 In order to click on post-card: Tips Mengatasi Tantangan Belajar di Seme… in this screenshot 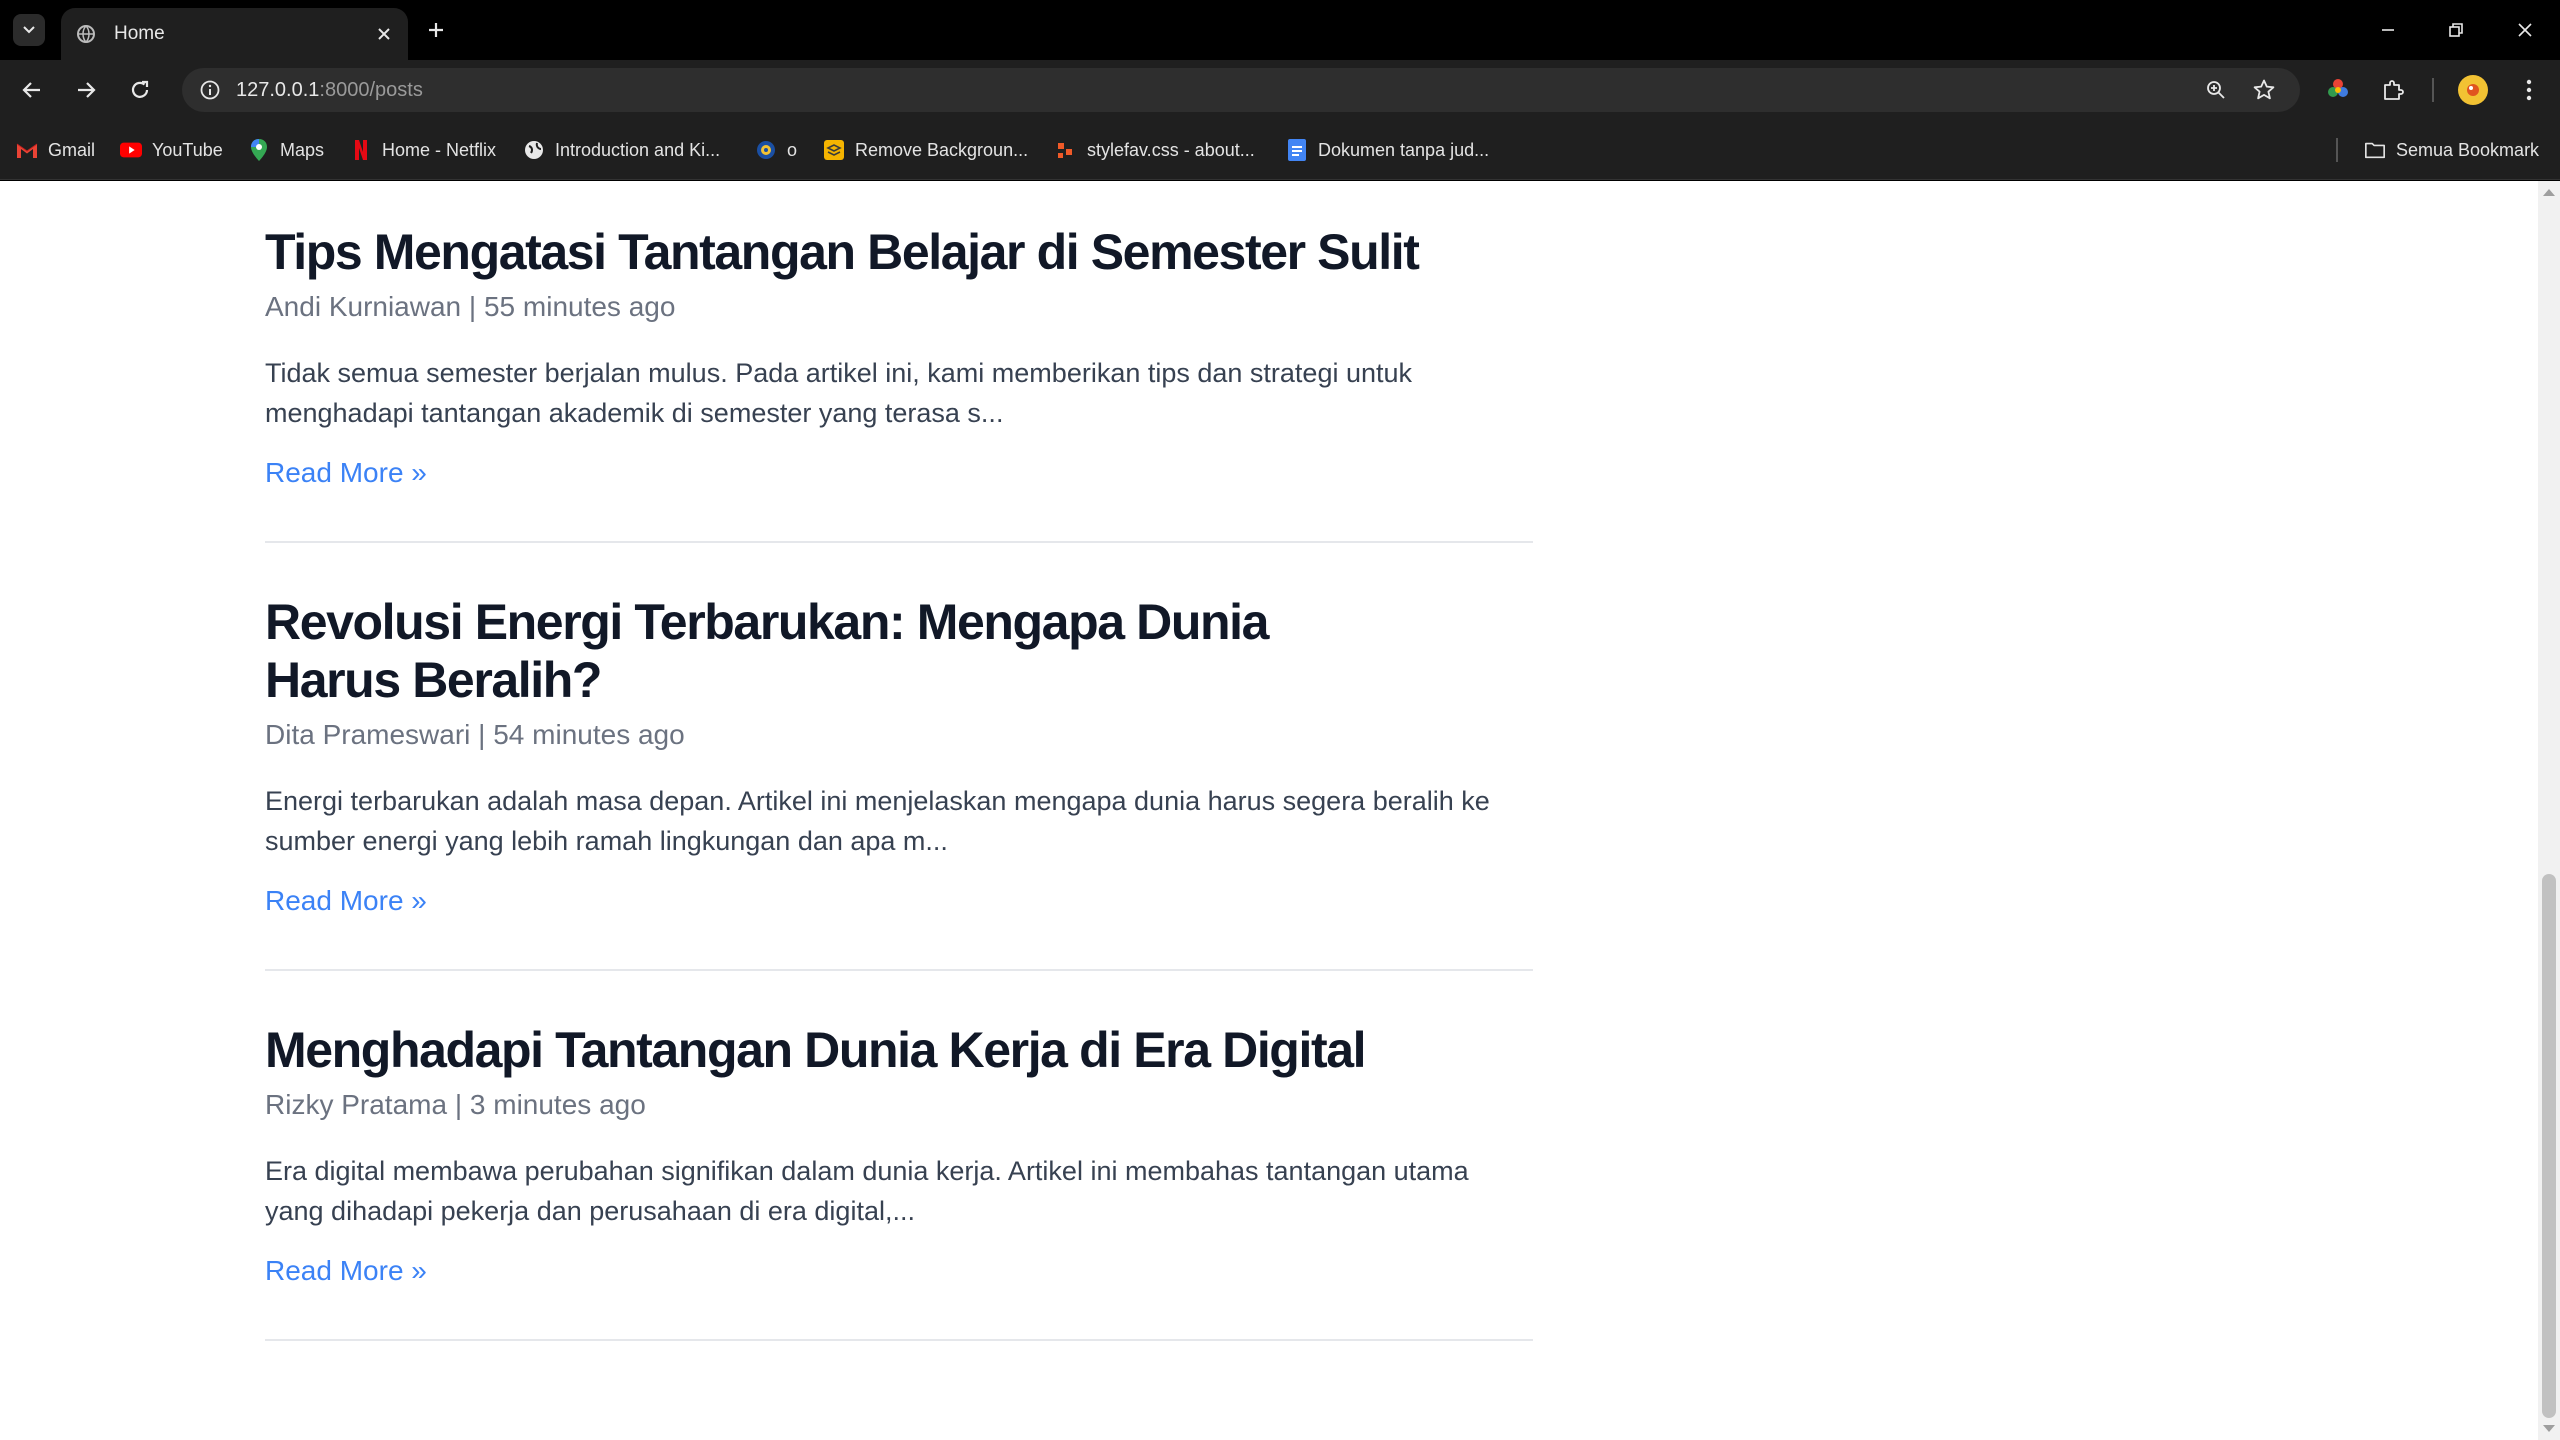, I will do `click(899, 362)`.